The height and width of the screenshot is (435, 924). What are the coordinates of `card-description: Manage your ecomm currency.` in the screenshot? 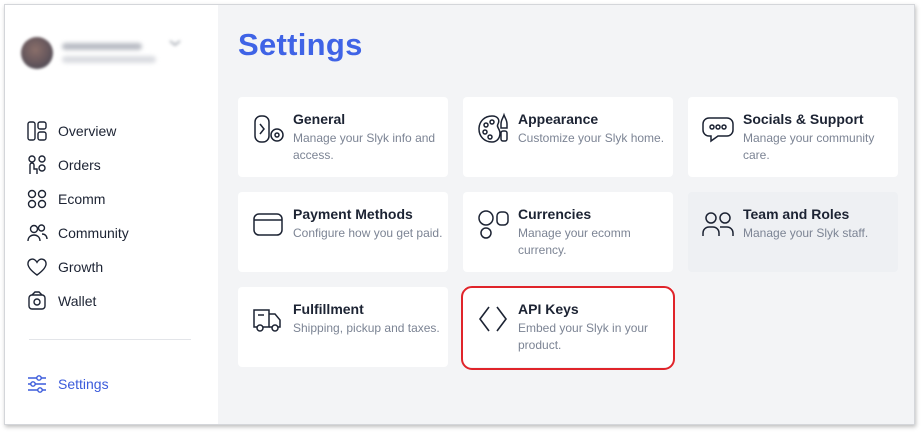 It's located at (574, 241).